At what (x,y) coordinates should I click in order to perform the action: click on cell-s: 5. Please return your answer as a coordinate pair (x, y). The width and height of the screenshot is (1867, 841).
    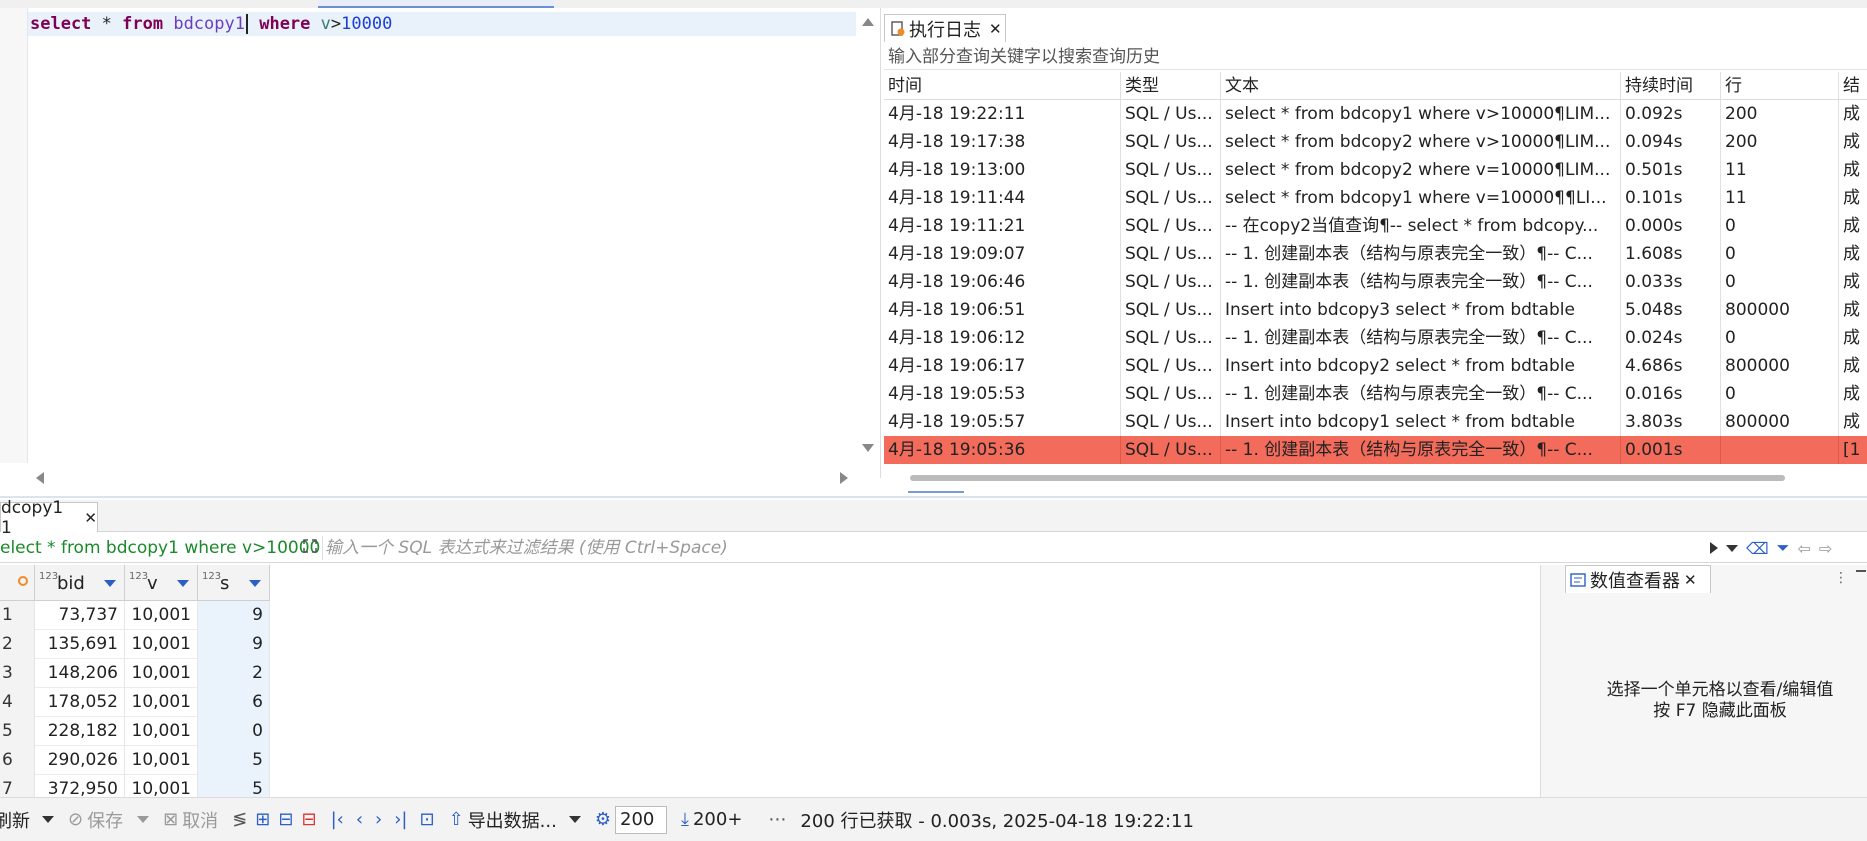
    Looking at the image, I should click on (234, 786).